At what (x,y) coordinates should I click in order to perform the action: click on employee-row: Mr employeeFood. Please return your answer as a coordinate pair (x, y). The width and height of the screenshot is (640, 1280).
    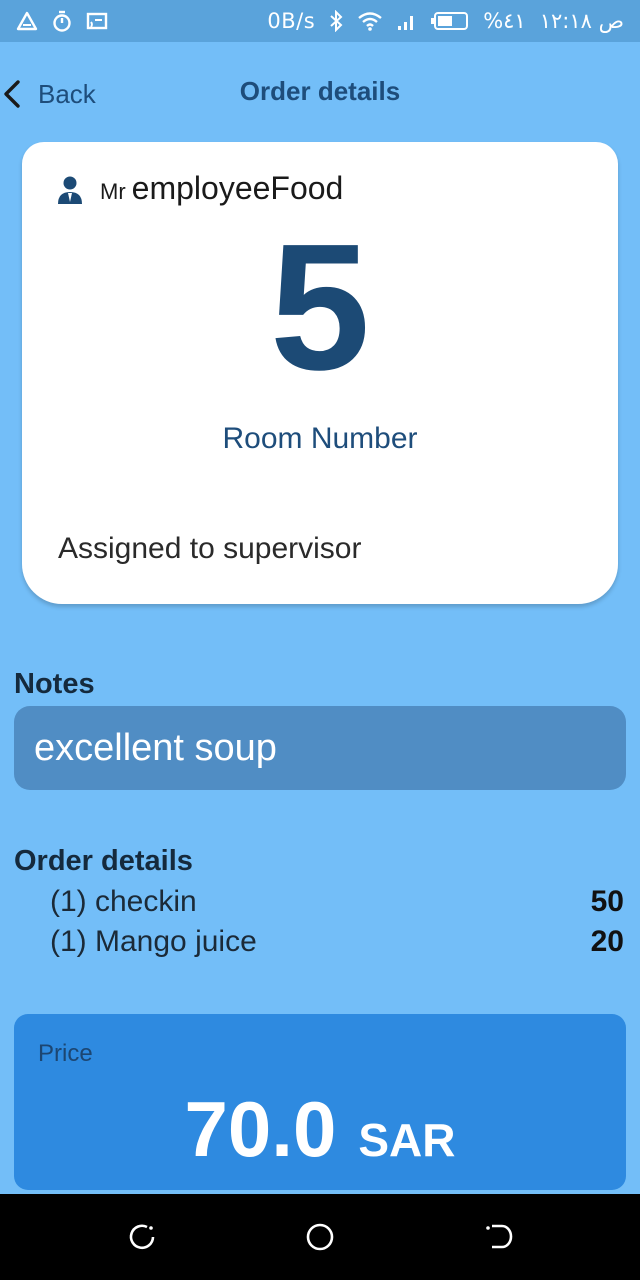
    Looking at the image, I should click on (199, 188).